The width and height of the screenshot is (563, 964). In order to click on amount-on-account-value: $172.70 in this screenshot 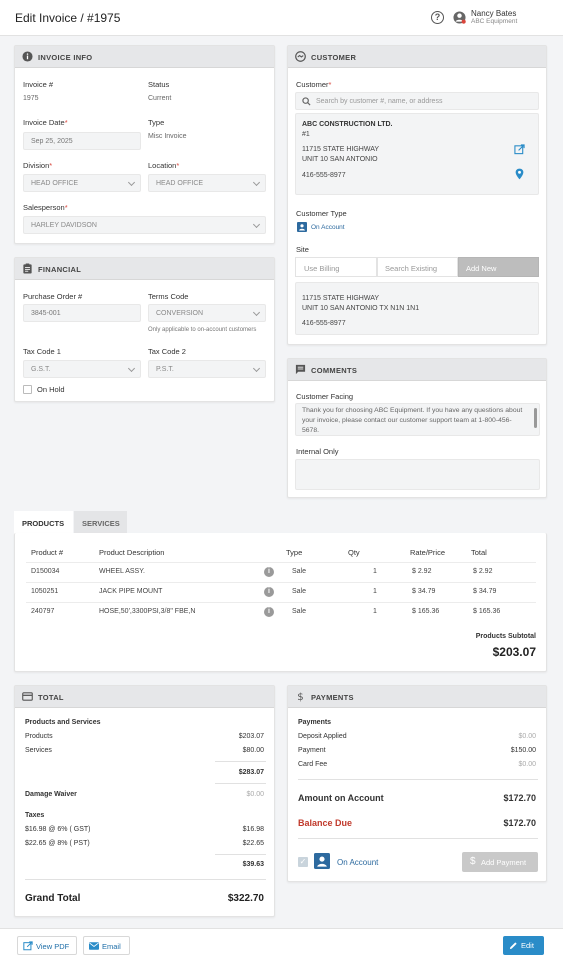, I will do `click(519, 798)`.